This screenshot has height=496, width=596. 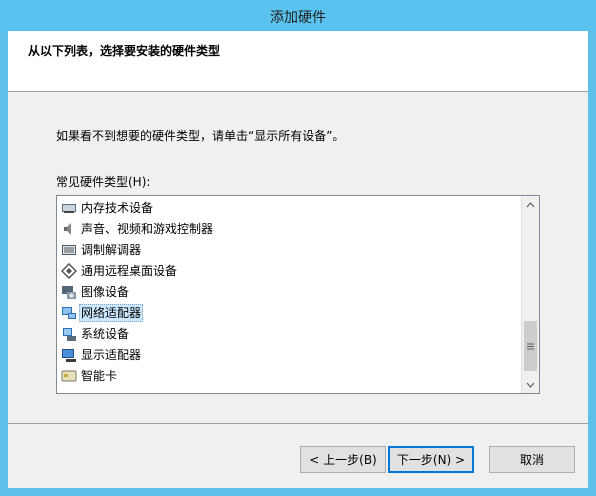 I want to click on list-item: 图像设备, so click(x=96, y=292).